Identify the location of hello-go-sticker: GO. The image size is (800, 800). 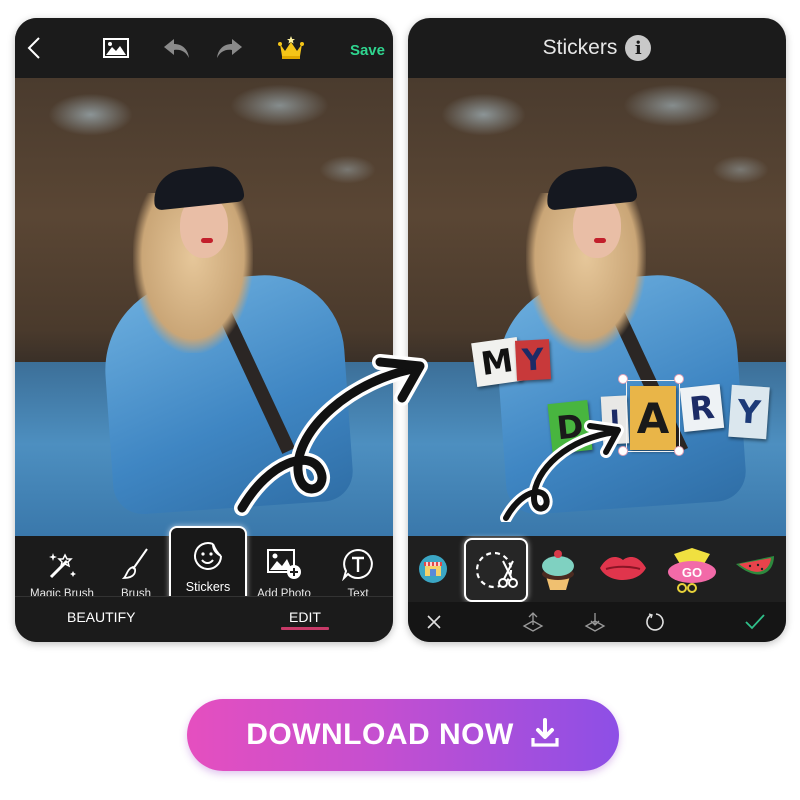
(692, 569).